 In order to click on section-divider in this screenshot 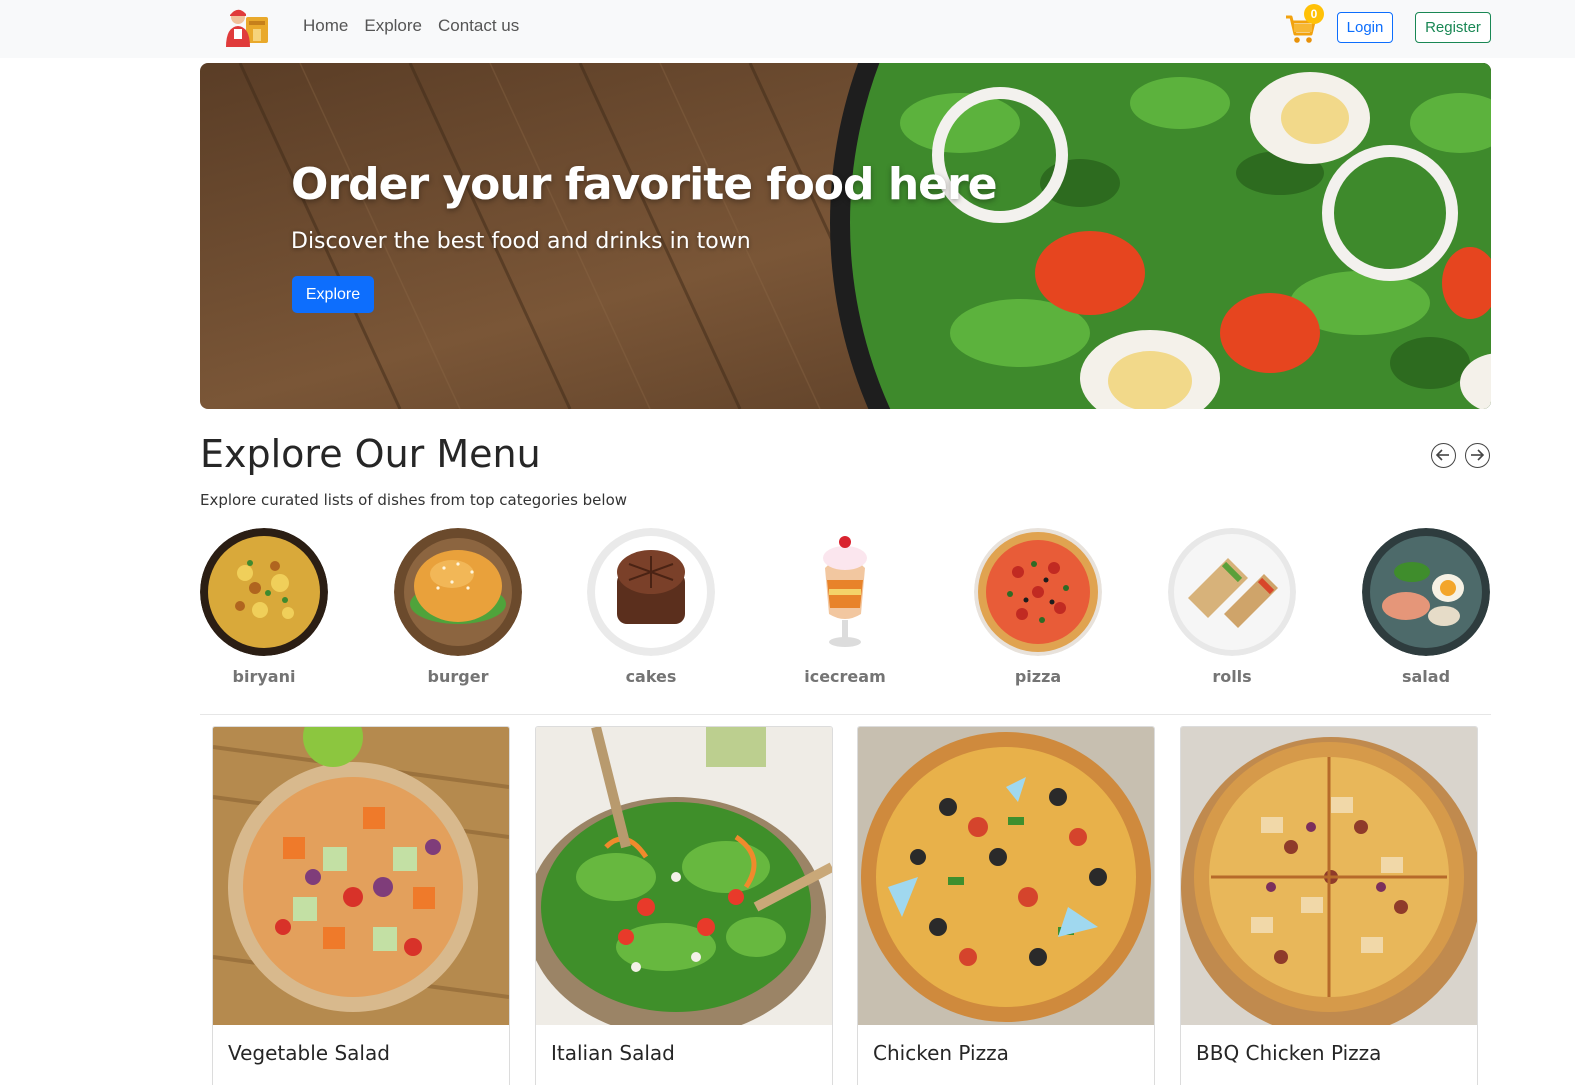, I will do `click(845, 714)`.